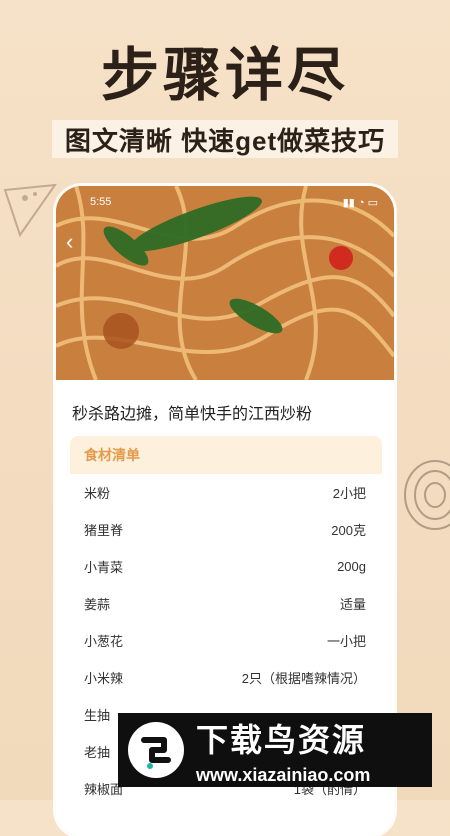 The image size is (450, 836). I want to click on ingredient-name: 老抽, so click(97, 752).